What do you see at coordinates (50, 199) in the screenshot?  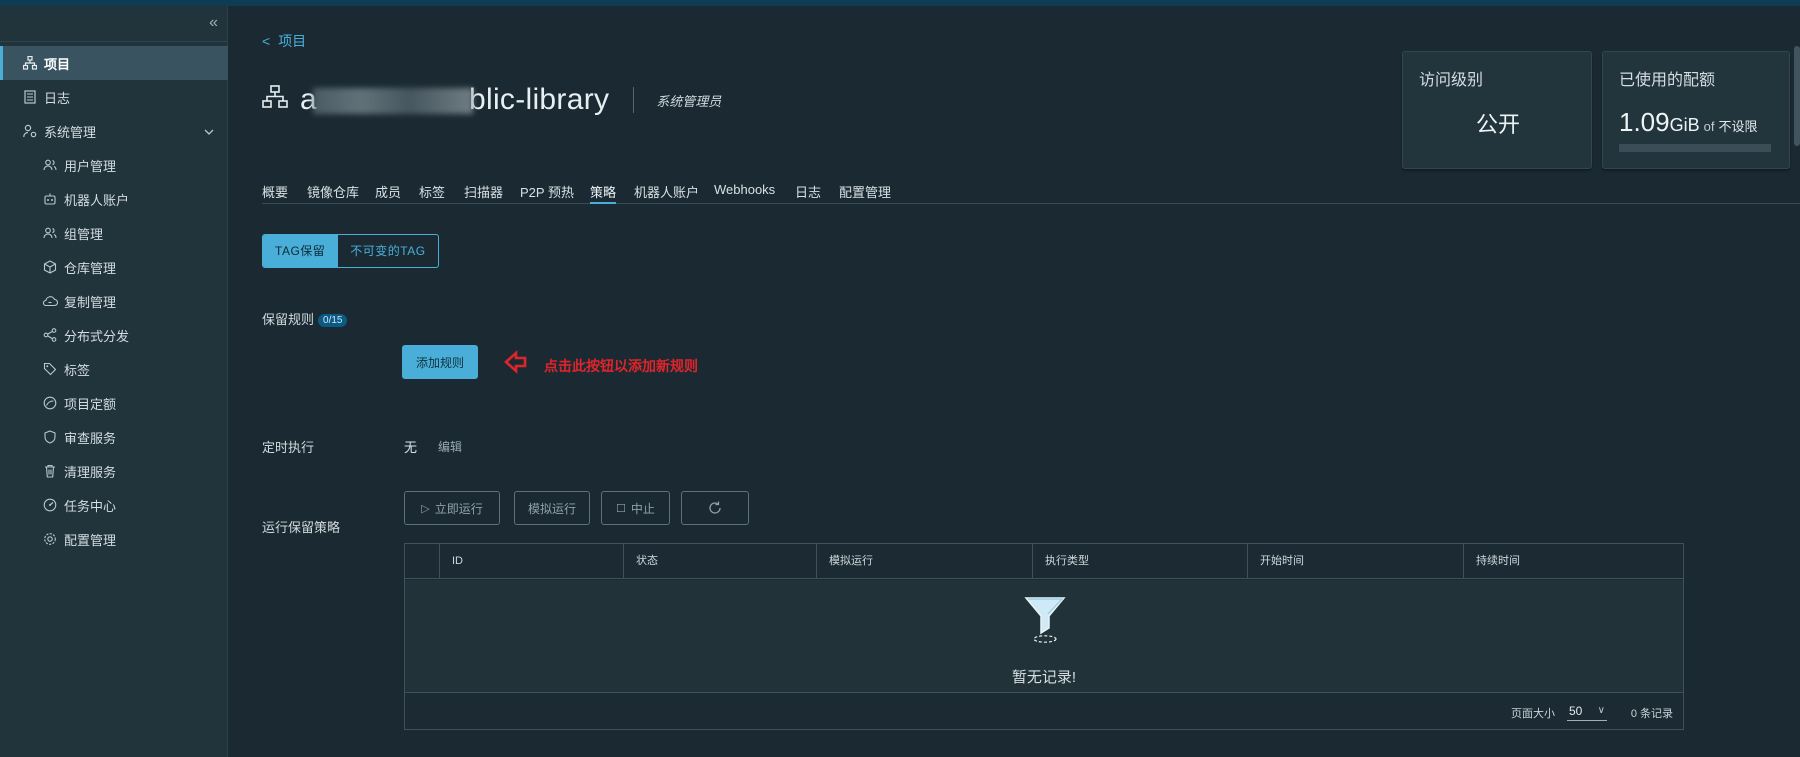 I see `robot-icon` at bounding box center [50, 199].